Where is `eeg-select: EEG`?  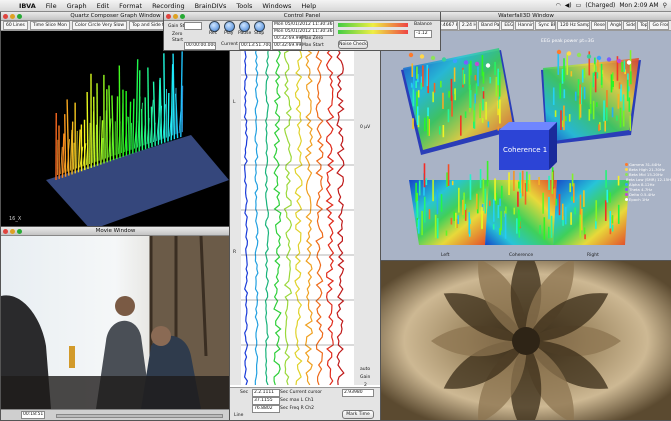
eeg-select: EEG is located at coordinates (507, 25).